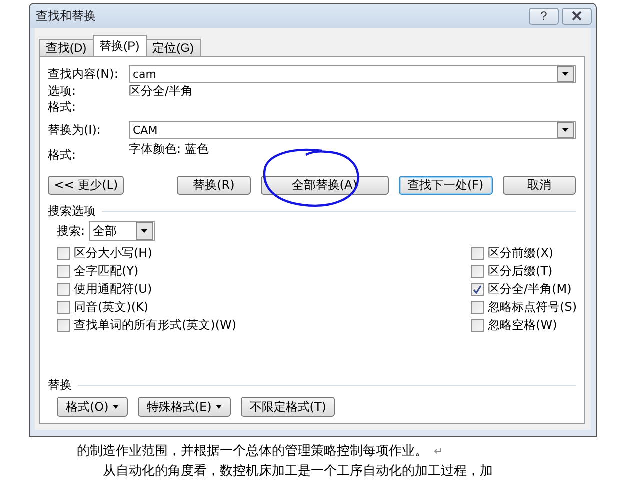 This screenshot has width=640, height=488. Describe the element at coordinates (524, 289) in the screenshot. I see `checkbox-option: 区分全/半角(M)` at that location.